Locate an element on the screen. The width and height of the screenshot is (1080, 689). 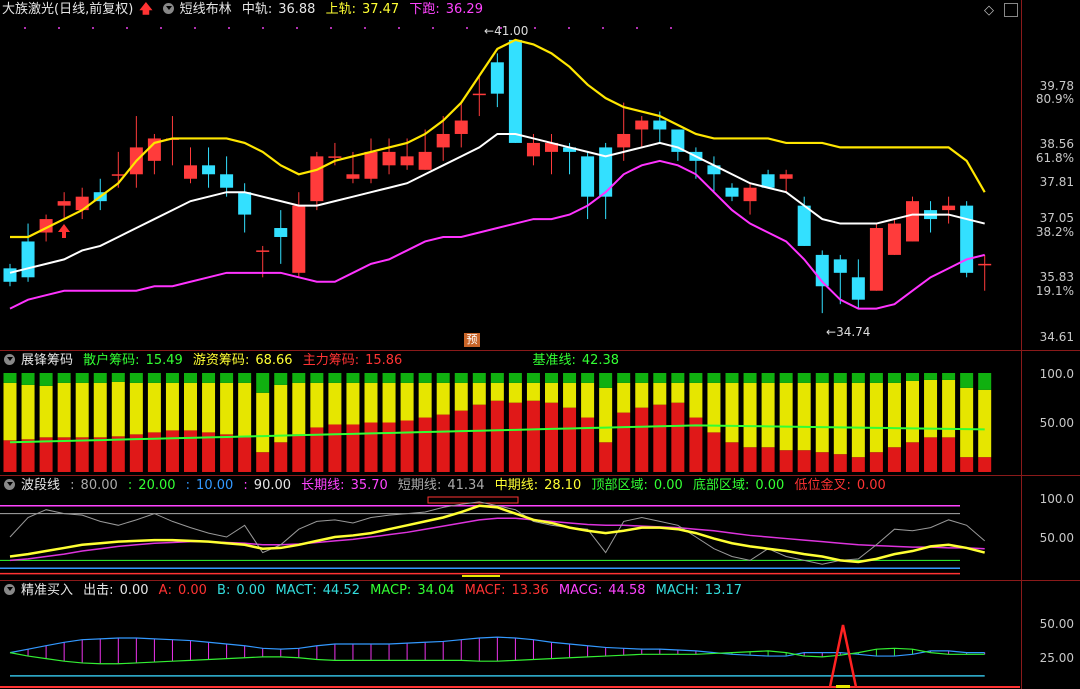
high-price-marker: ←41.00 is located at coordinates (506, 31).